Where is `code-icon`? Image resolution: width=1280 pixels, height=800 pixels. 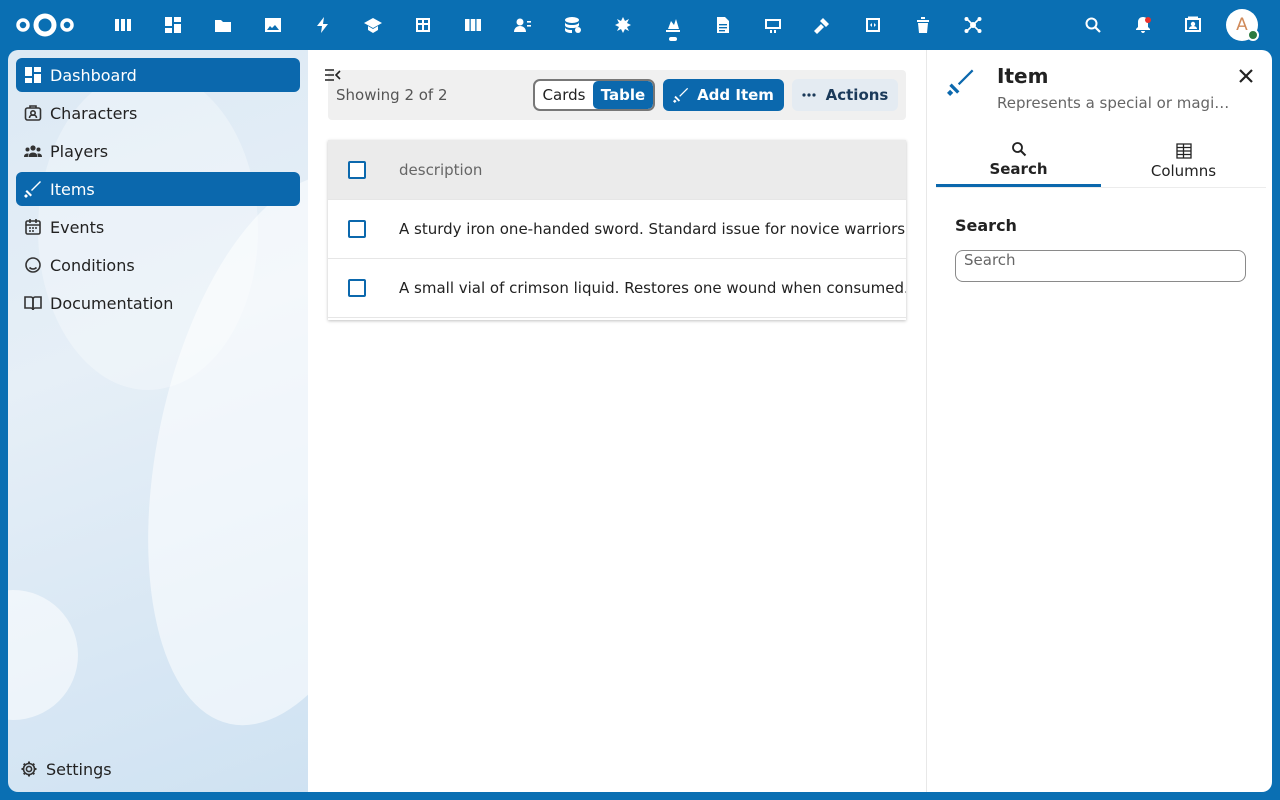
code-icon is located at coordinates (873, 25).